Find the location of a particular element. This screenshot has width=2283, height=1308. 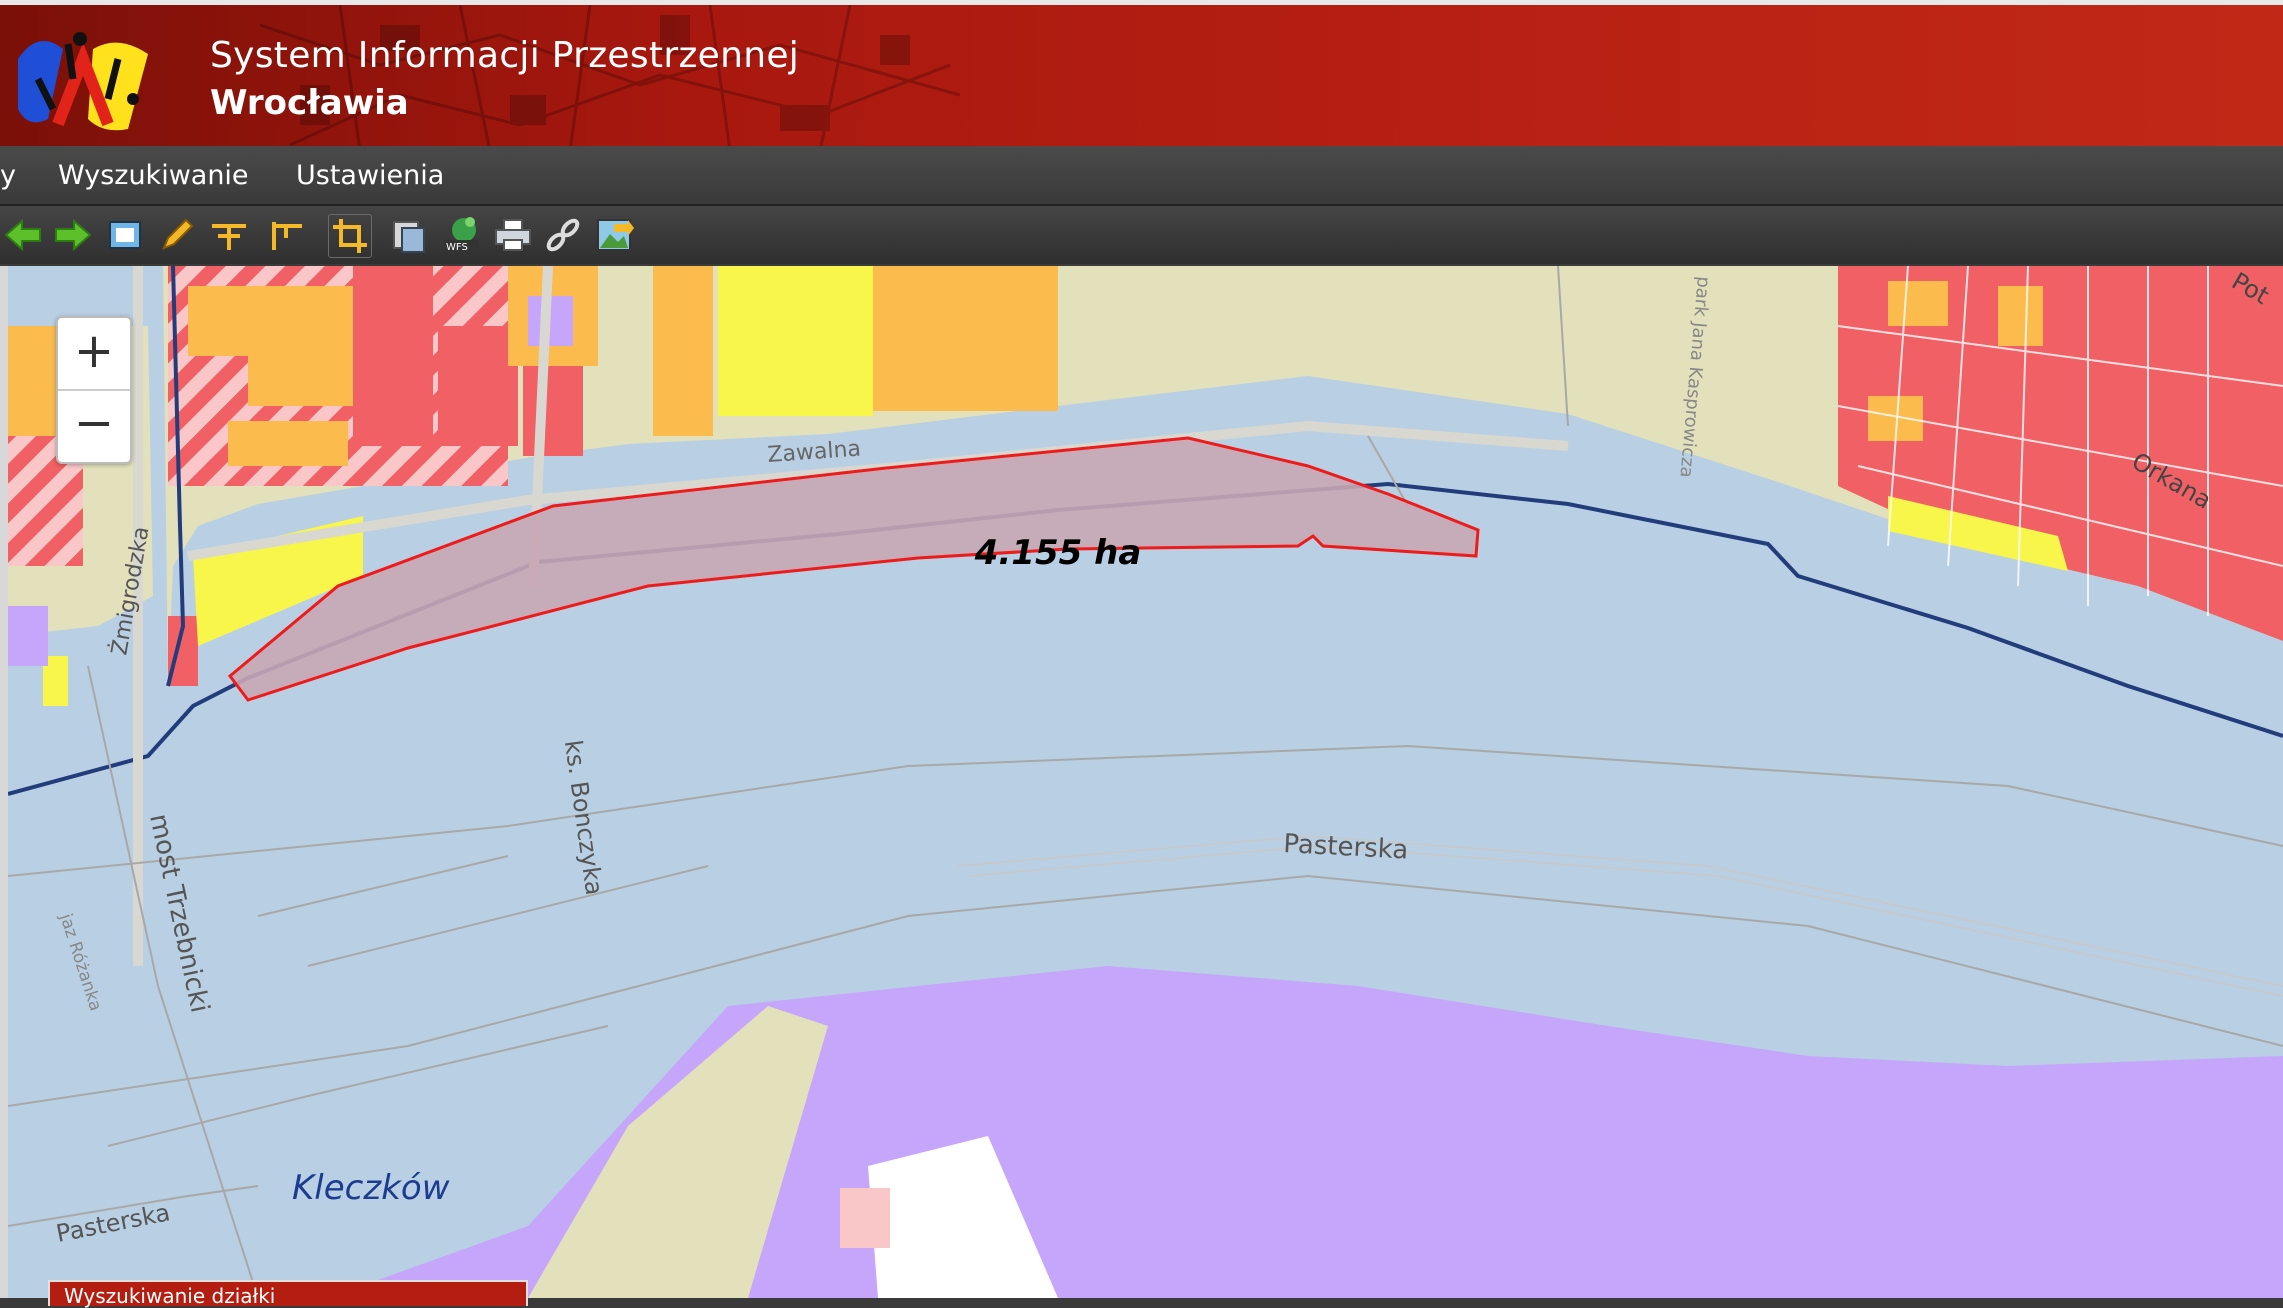

district-label-kleczkow: Kleczków is located at coordinates (371, 1188).